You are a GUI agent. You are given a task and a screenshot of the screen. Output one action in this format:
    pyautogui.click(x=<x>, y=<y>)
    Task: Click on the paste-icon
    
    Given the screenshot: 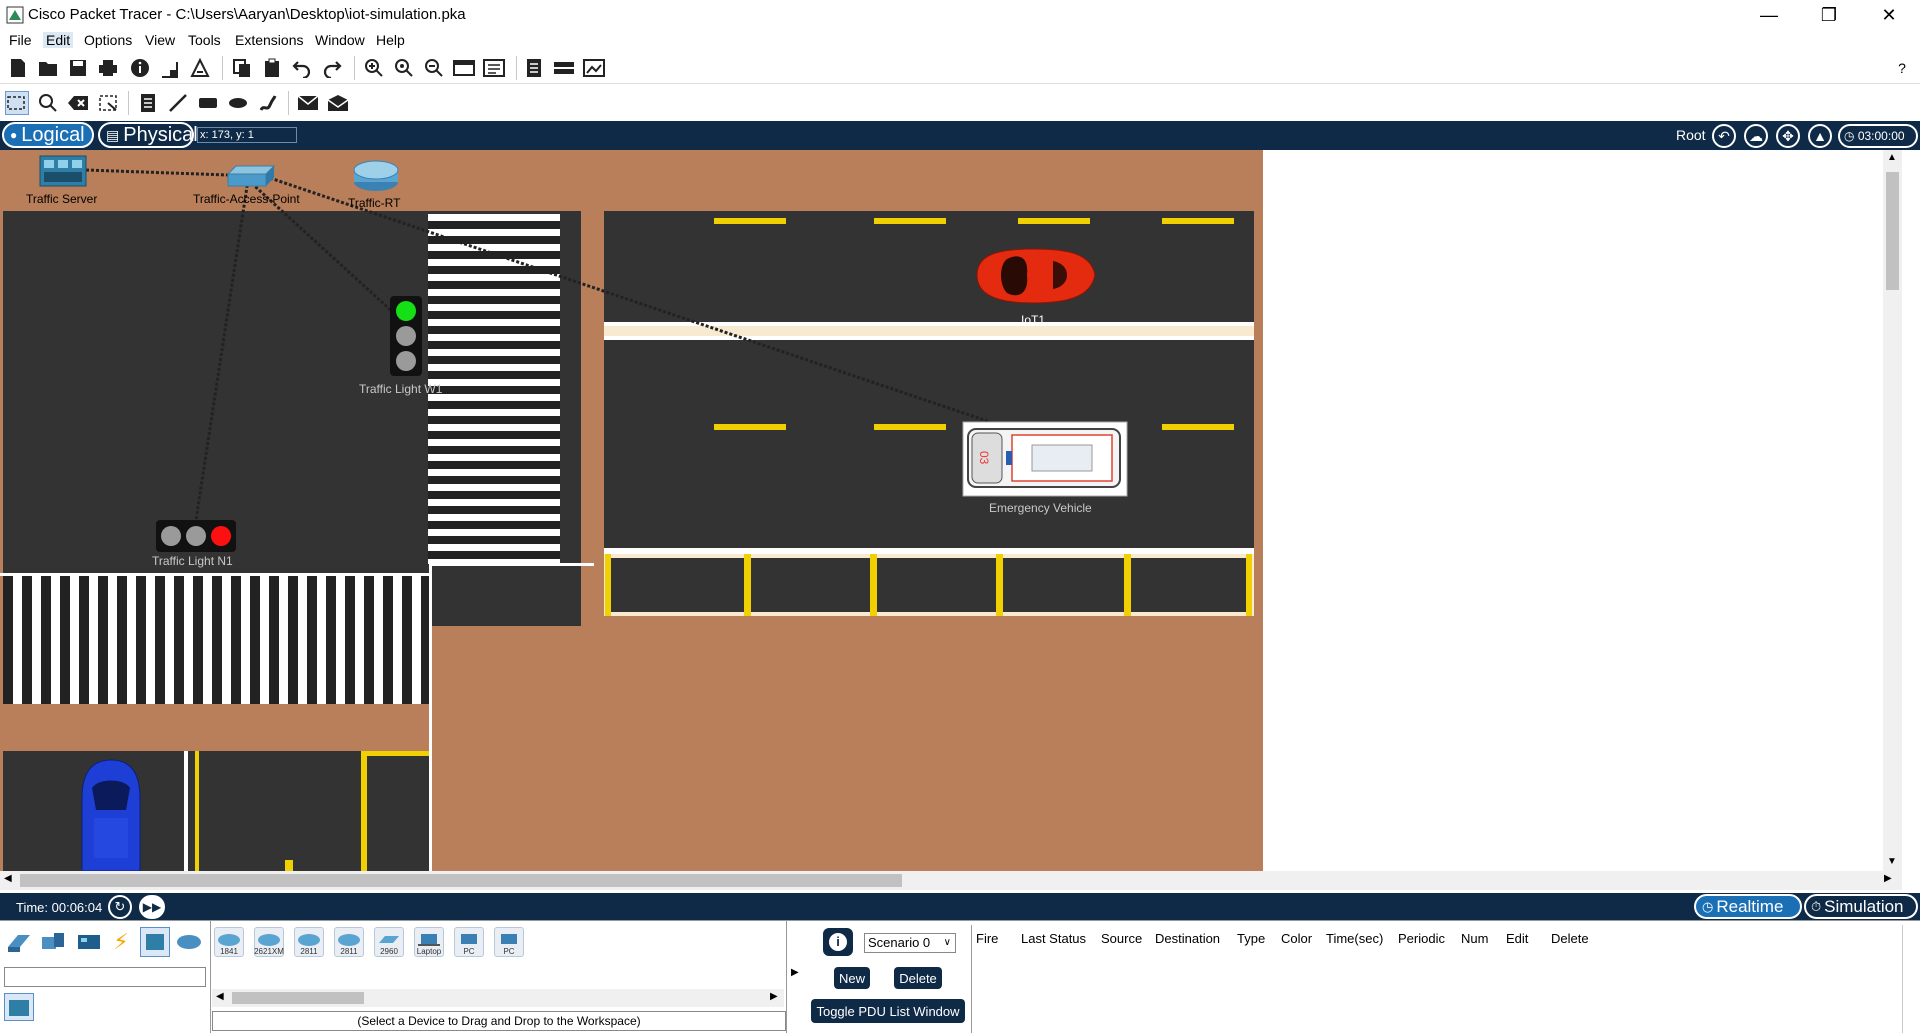 What is the action you would take?
    pyautogui.click(x=272, y=68)
    